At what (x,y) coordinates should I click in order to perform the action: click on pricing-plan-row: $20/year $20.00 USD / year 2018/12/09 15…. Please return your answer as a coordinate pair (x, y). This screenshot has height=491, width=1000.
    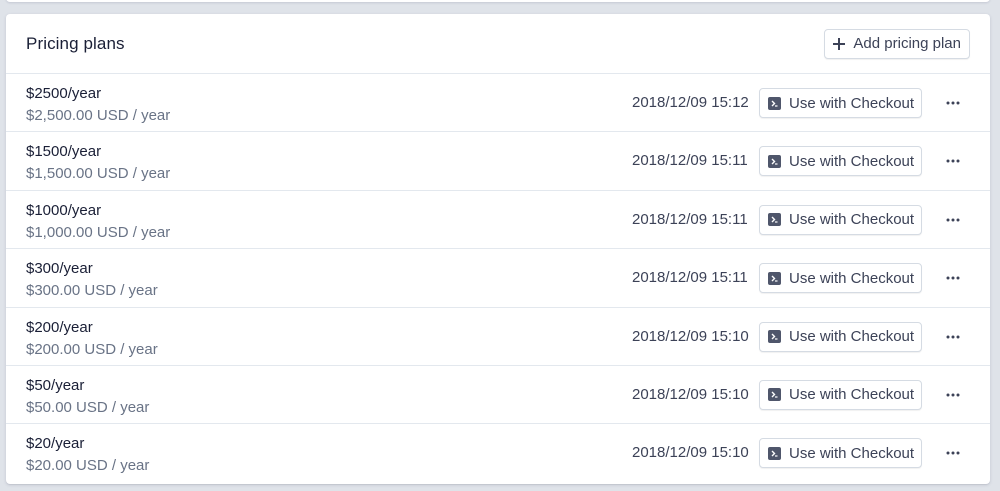
    Looking at the image, I should click on (498, 453).